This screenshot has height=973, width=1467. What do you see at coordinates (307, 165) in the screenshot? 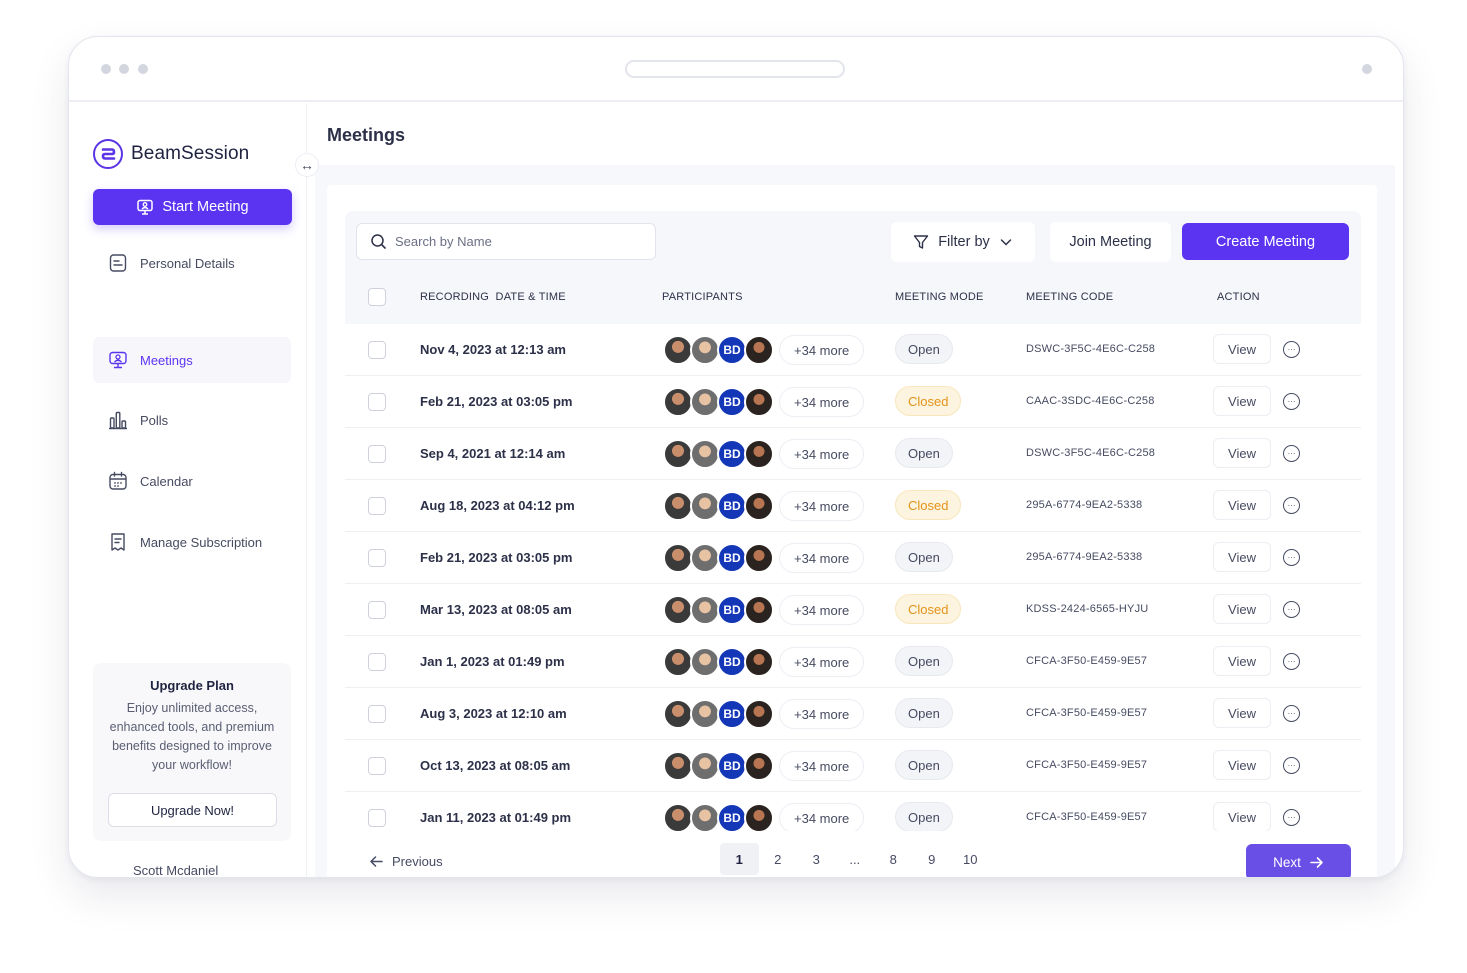
I see `collapse-sidebar-icon: ↔` at bounding box center [307, 165].